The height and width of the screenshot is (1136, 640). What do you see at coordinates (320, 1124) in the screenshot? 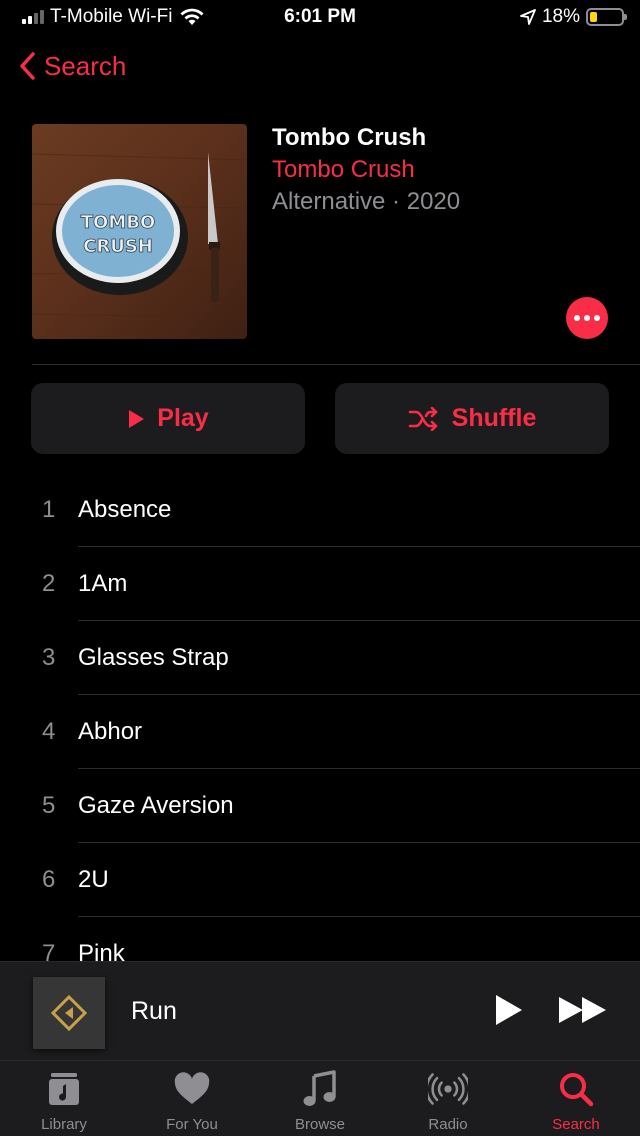
I see `tab-label: Browse` at bounding box center [320, 1124].